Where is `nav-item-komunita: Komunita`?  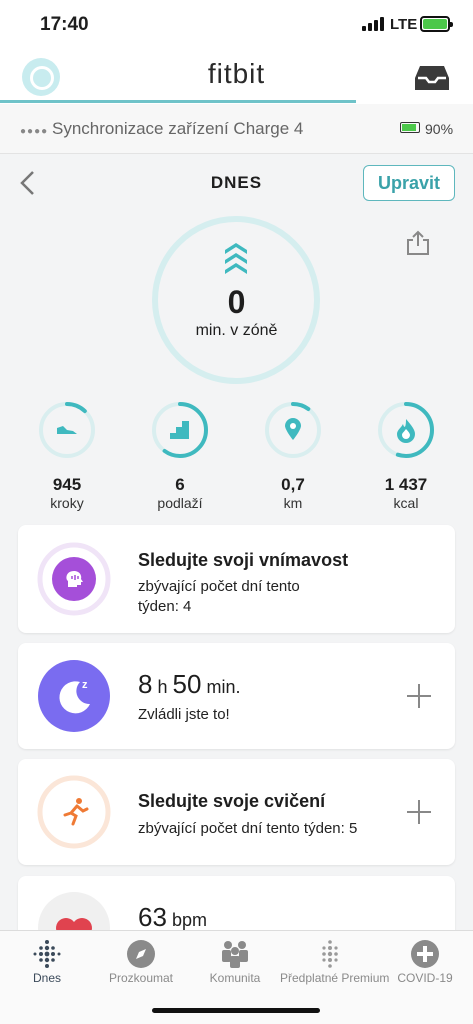 nav-item-komunita: Komunita is located at coordinates (235, 966).